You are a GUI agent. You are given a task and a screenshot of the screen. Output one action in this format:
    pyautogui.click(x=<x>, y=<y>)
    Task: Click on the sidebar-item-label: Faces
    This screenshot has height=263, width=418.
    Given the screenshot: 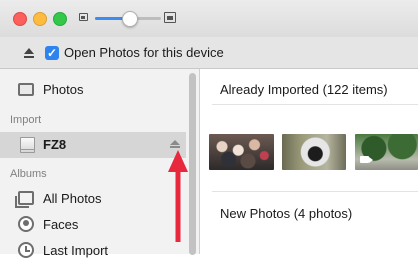 What is the action you would take?
    pyautogui.click(x=61, y=224)
    